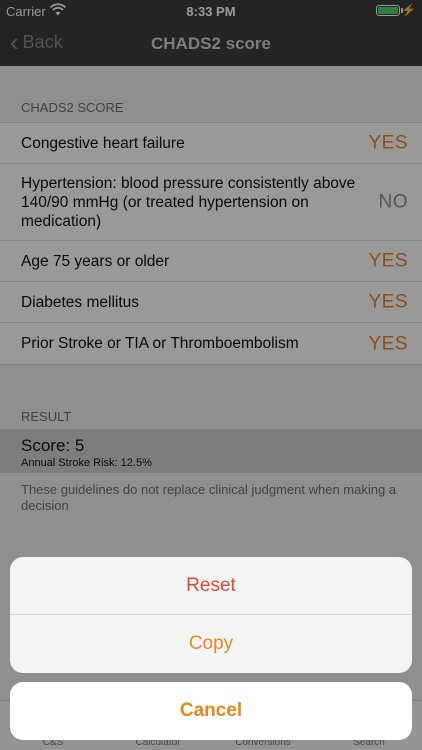  I want to click on copy-button: Copy, so click(211, 644).